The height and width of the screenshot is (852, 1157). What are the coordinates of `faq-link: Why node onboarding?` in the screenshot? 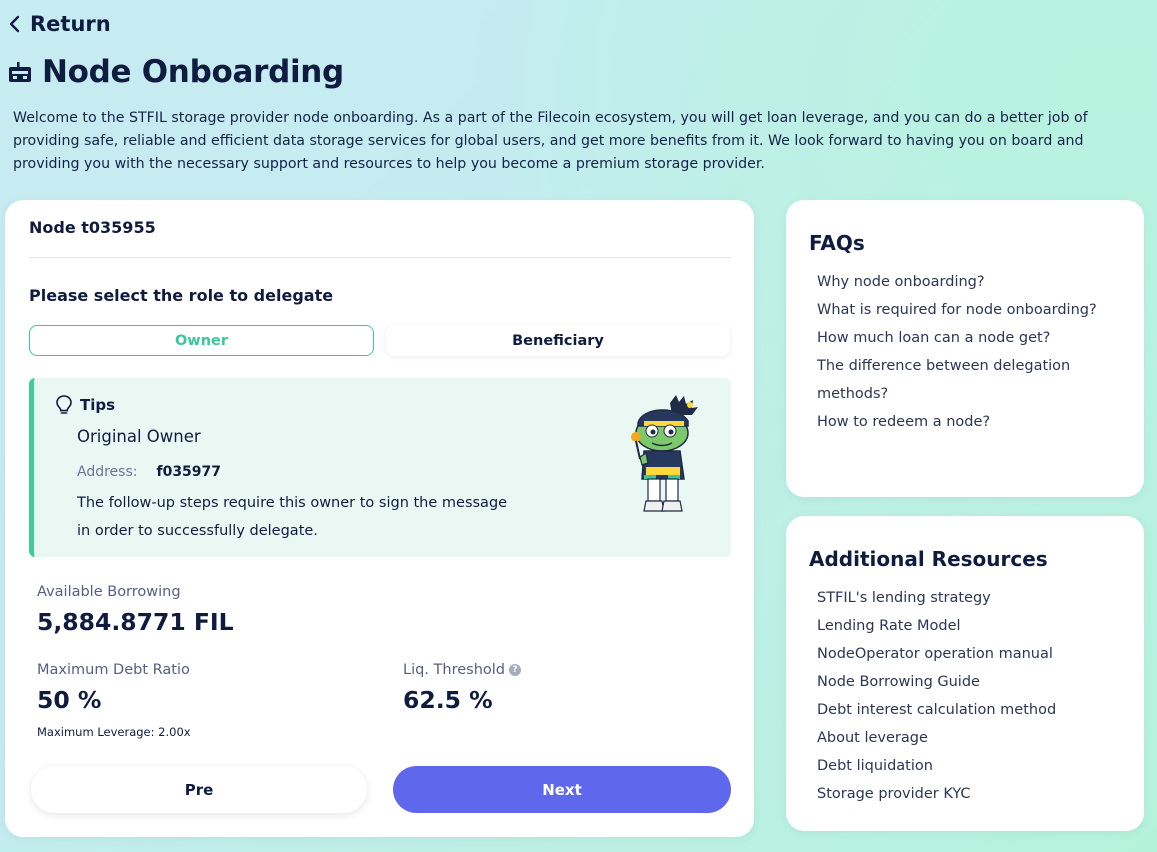 It's located at (967, 282).